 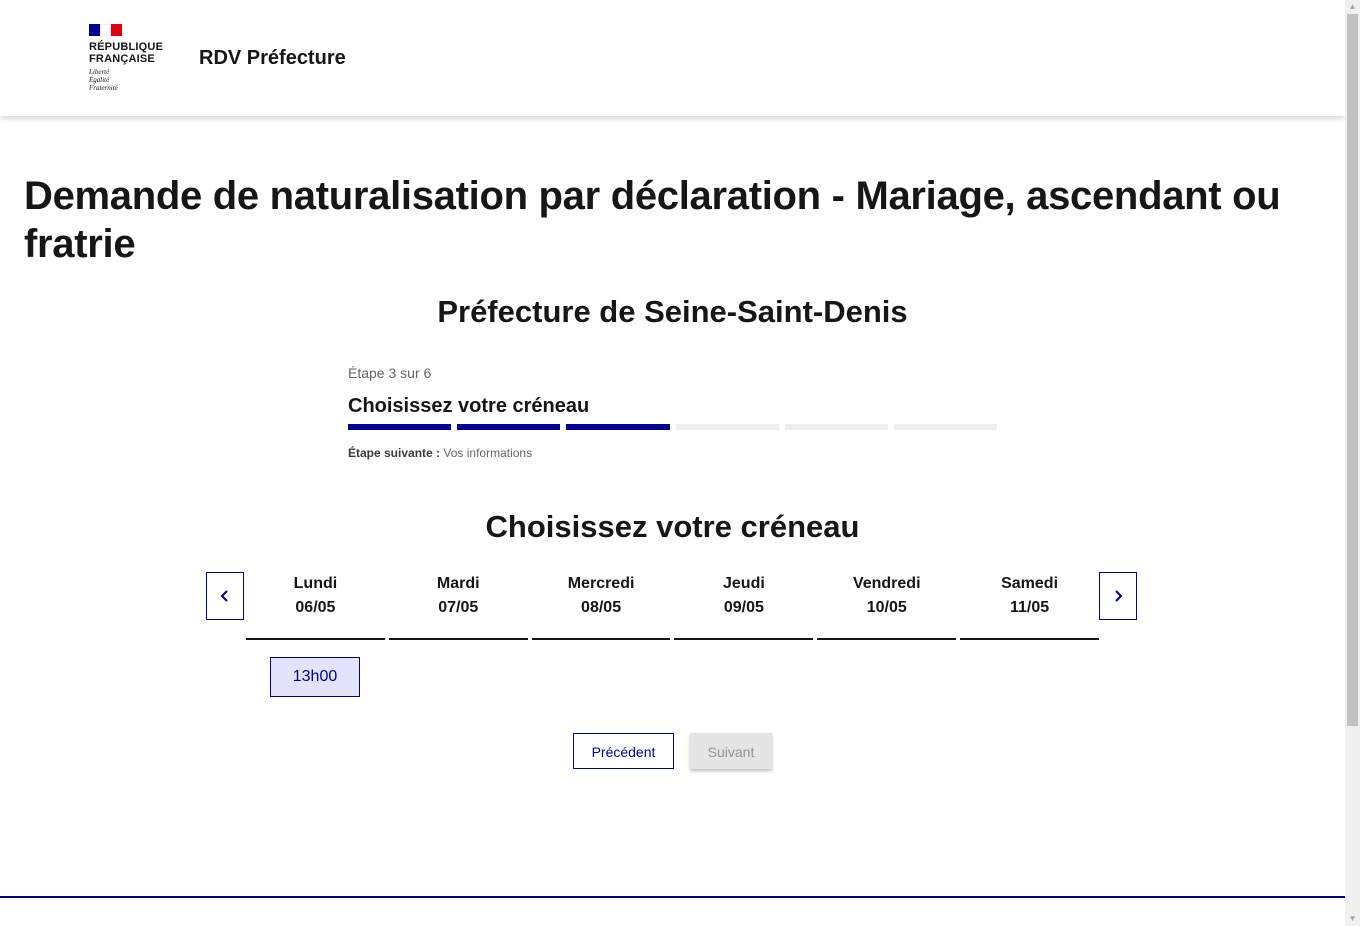 I want to click on next-week-button, so click(x=1118, y=596).